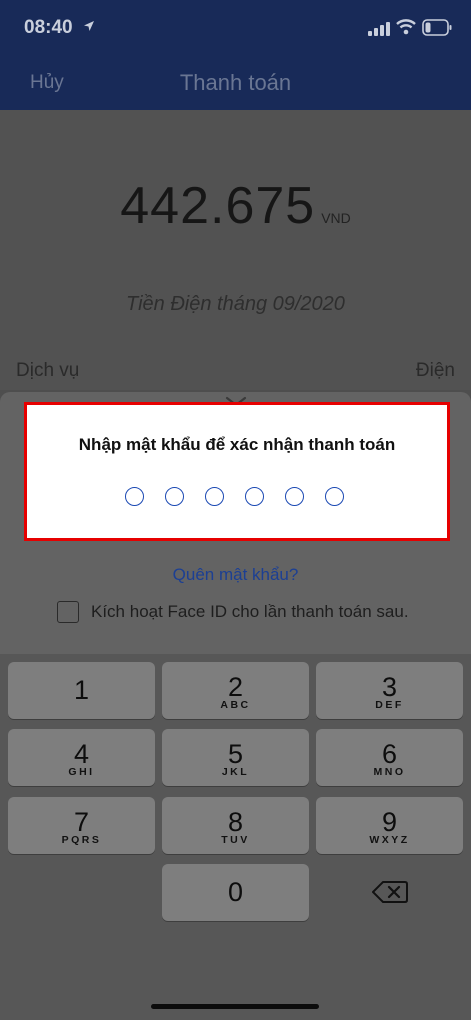 This screenshot has width=471, height=1020. I want to click on key-digit: 3, so click(389, 687).